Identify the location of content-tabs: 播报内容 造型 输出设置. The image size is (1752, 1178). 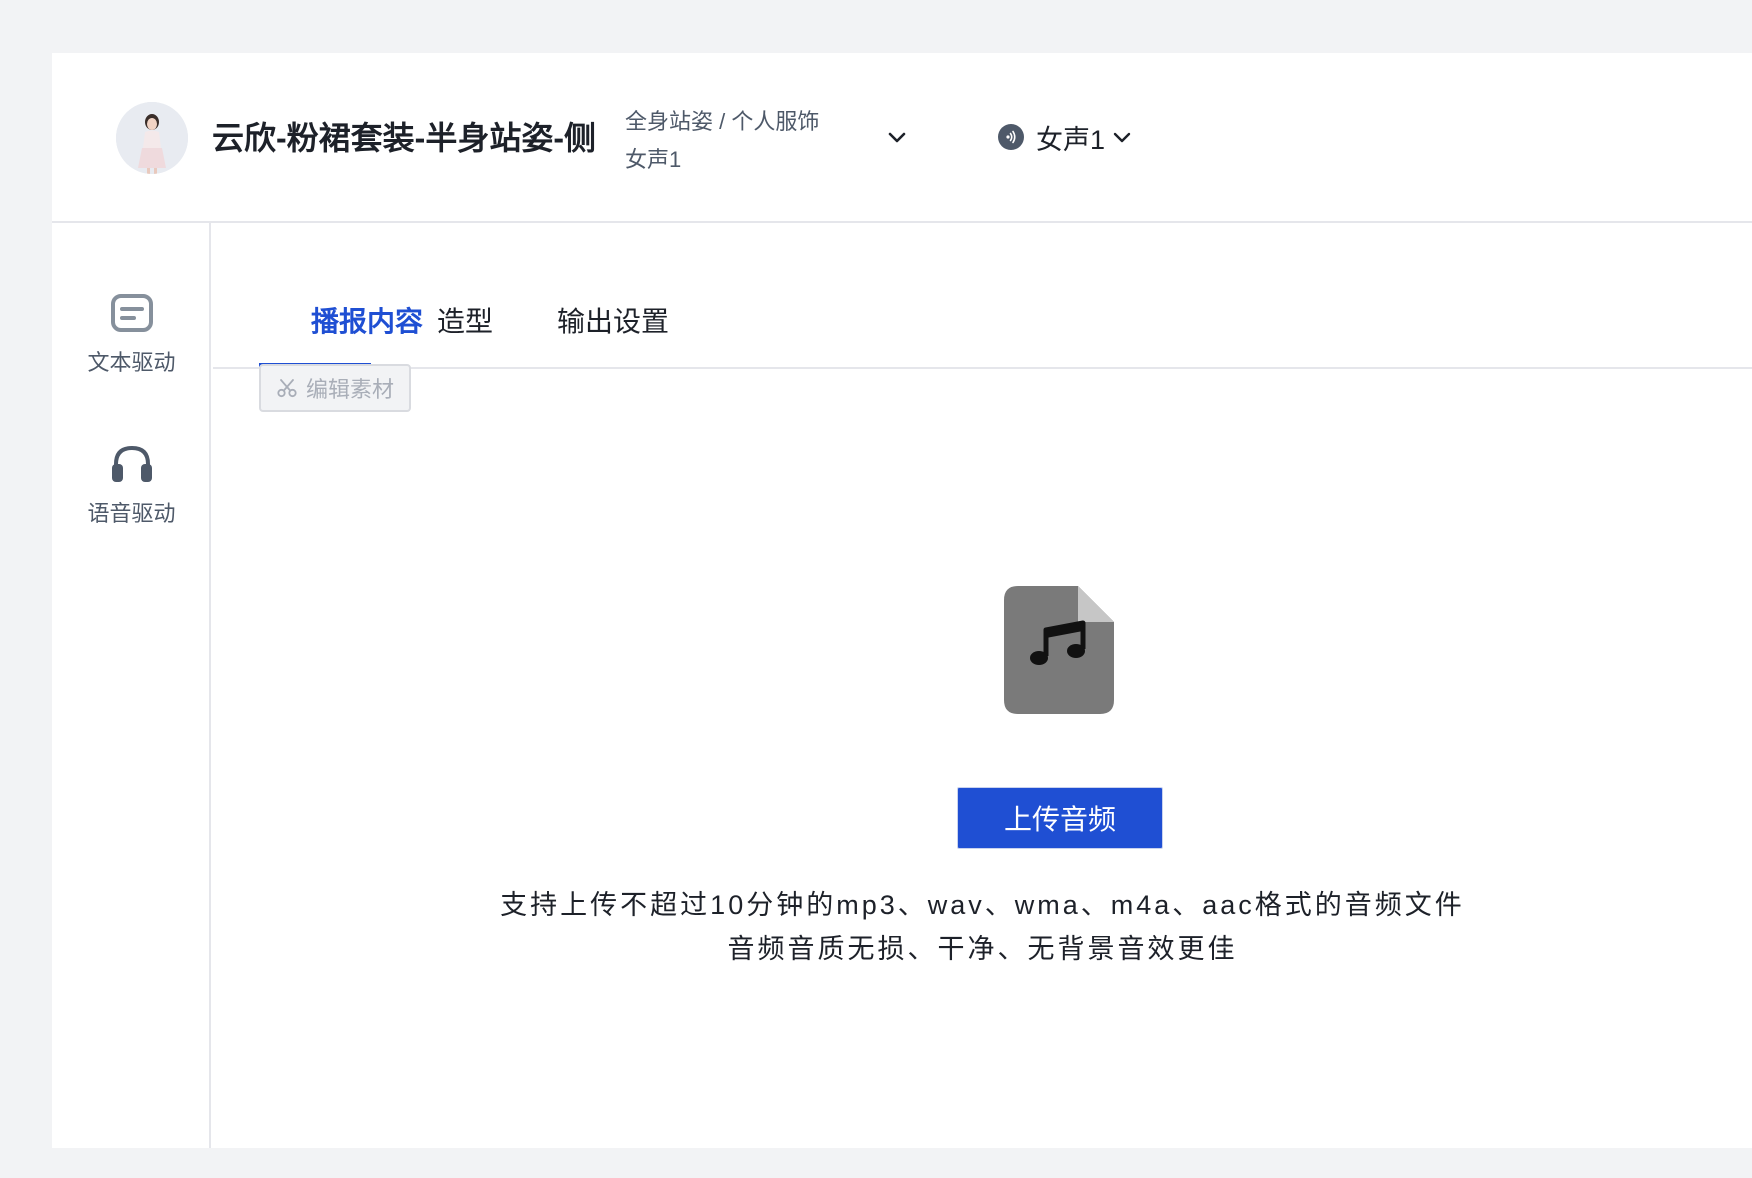
(982, 296).